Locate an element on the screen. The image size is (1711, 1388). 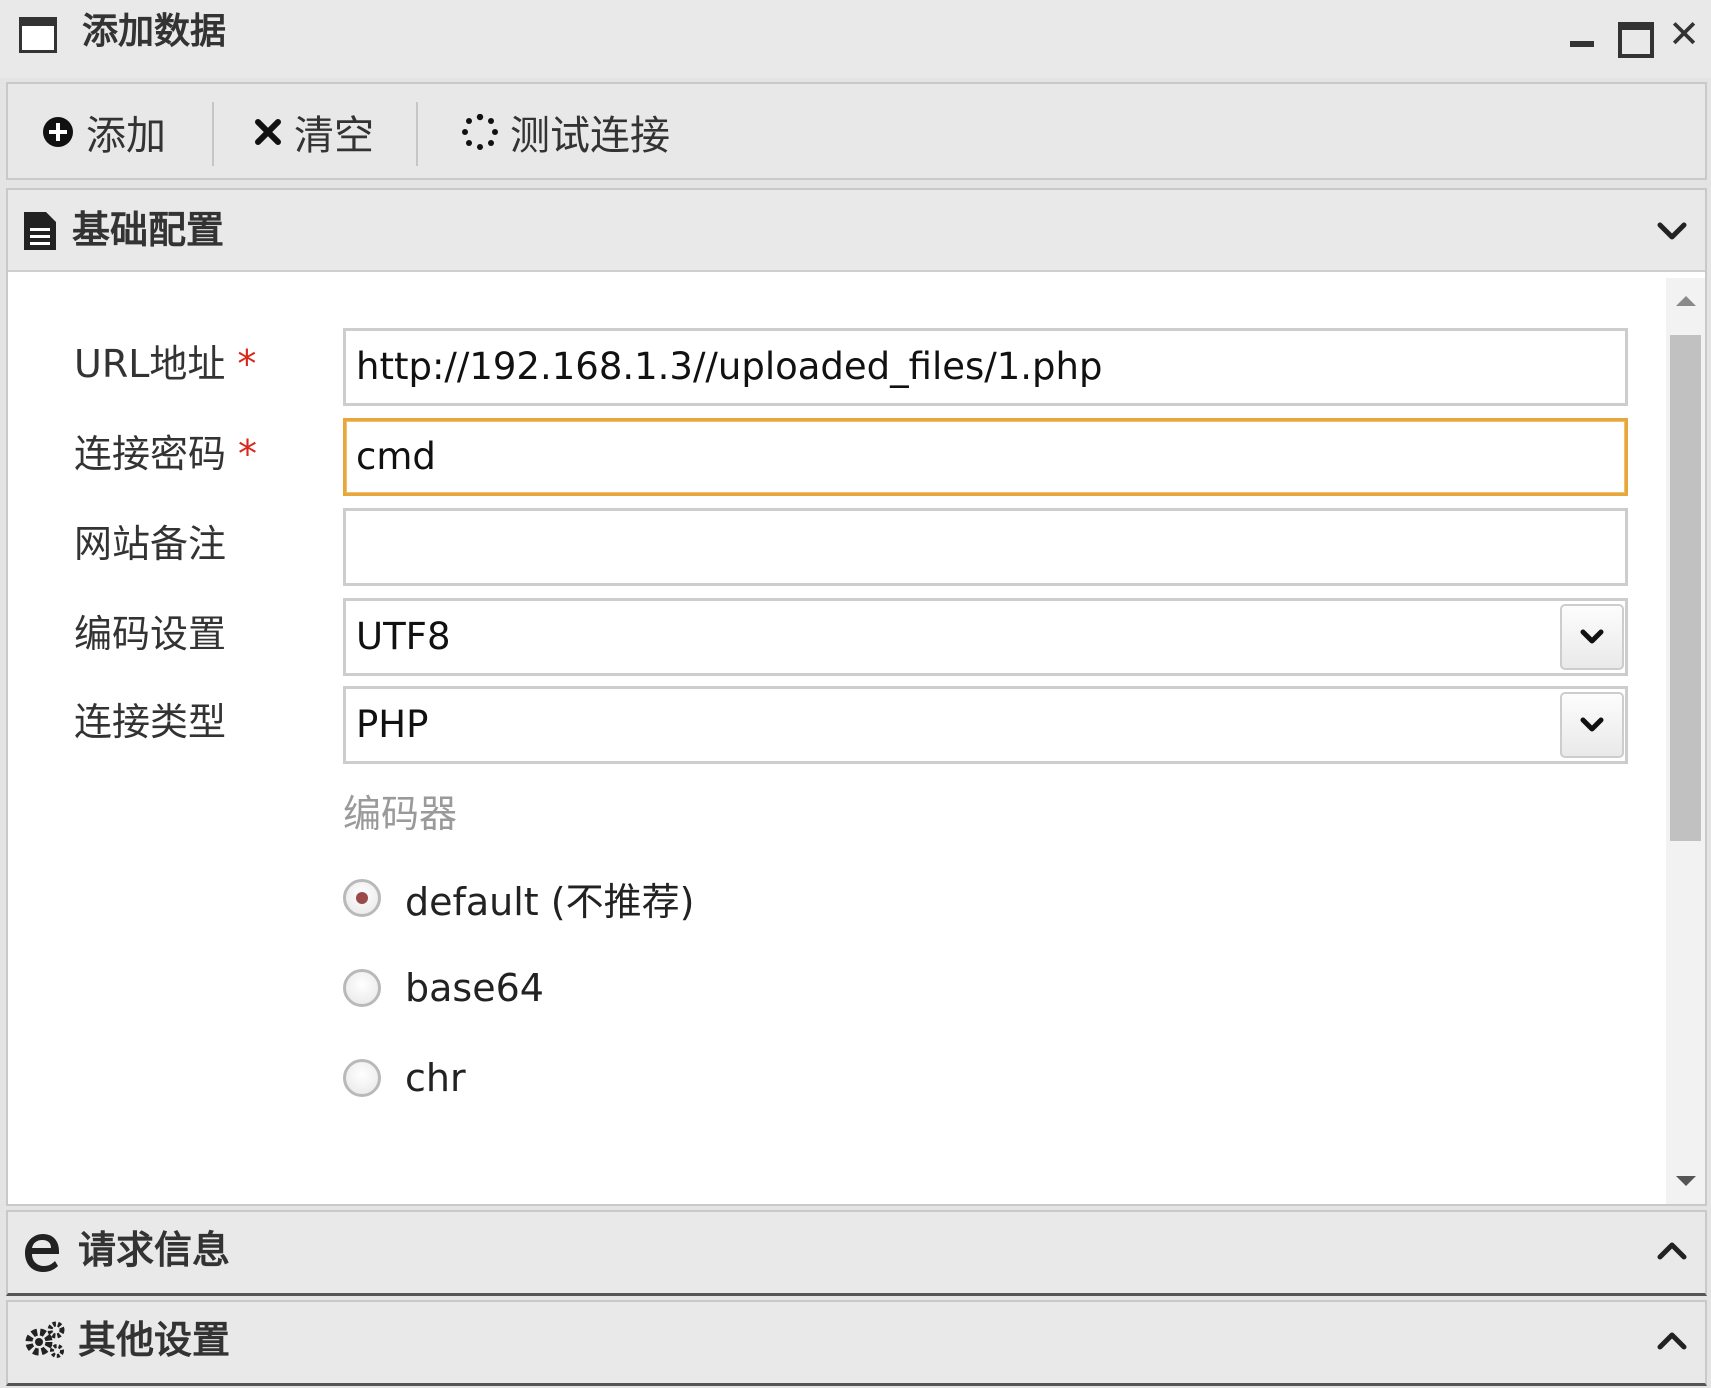
request-info-header: 请求信息 is located at coordinates (856, 1253).